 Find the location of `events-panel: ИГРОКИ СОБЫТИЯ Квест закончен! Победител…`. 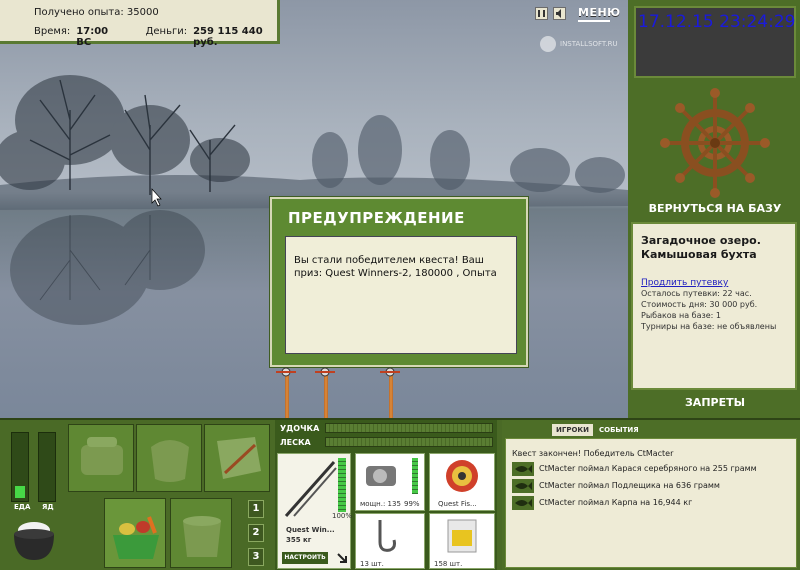

events-panel: ИГРОКИ СОБЫТИЯ Квест закончен! Победител… is located at coordinates (651, 495).